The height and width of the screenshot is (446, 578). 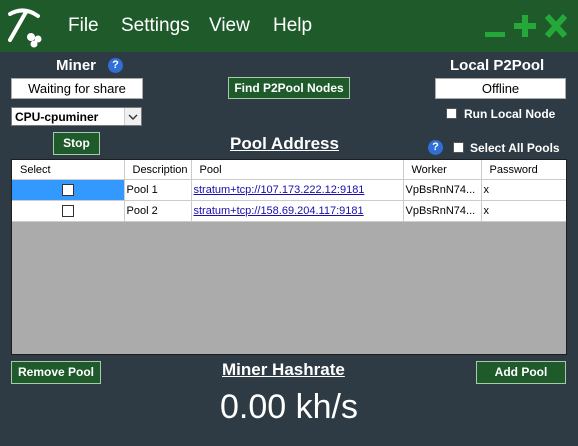 I want to click on row-pool-link: stratum+tcp://158.69.204.117:9181, so click(x=297, y=211).